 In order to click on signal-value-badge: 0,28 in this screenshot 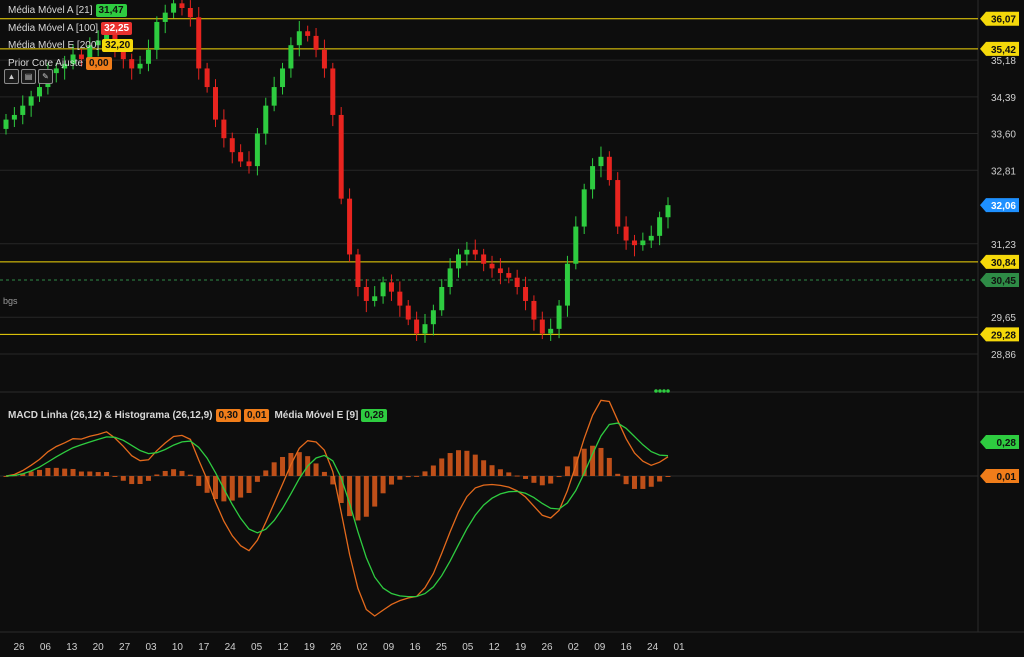, I will do `click(374, 415)`.